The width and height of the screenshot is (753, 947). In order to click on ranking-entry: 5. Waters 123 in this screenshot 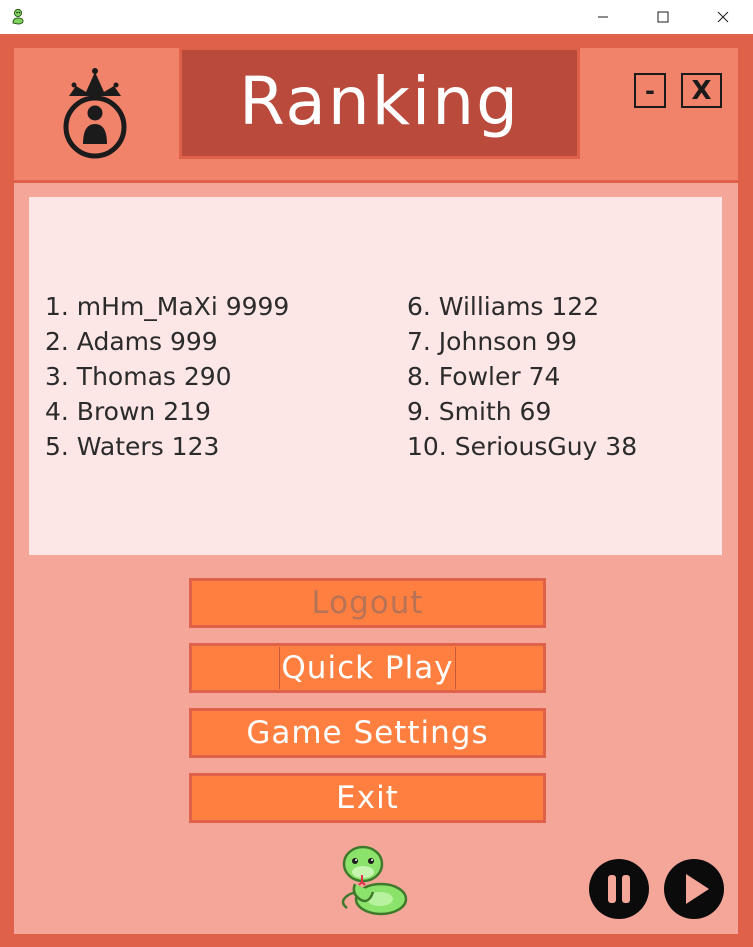, I will do `click(132, 446)`.